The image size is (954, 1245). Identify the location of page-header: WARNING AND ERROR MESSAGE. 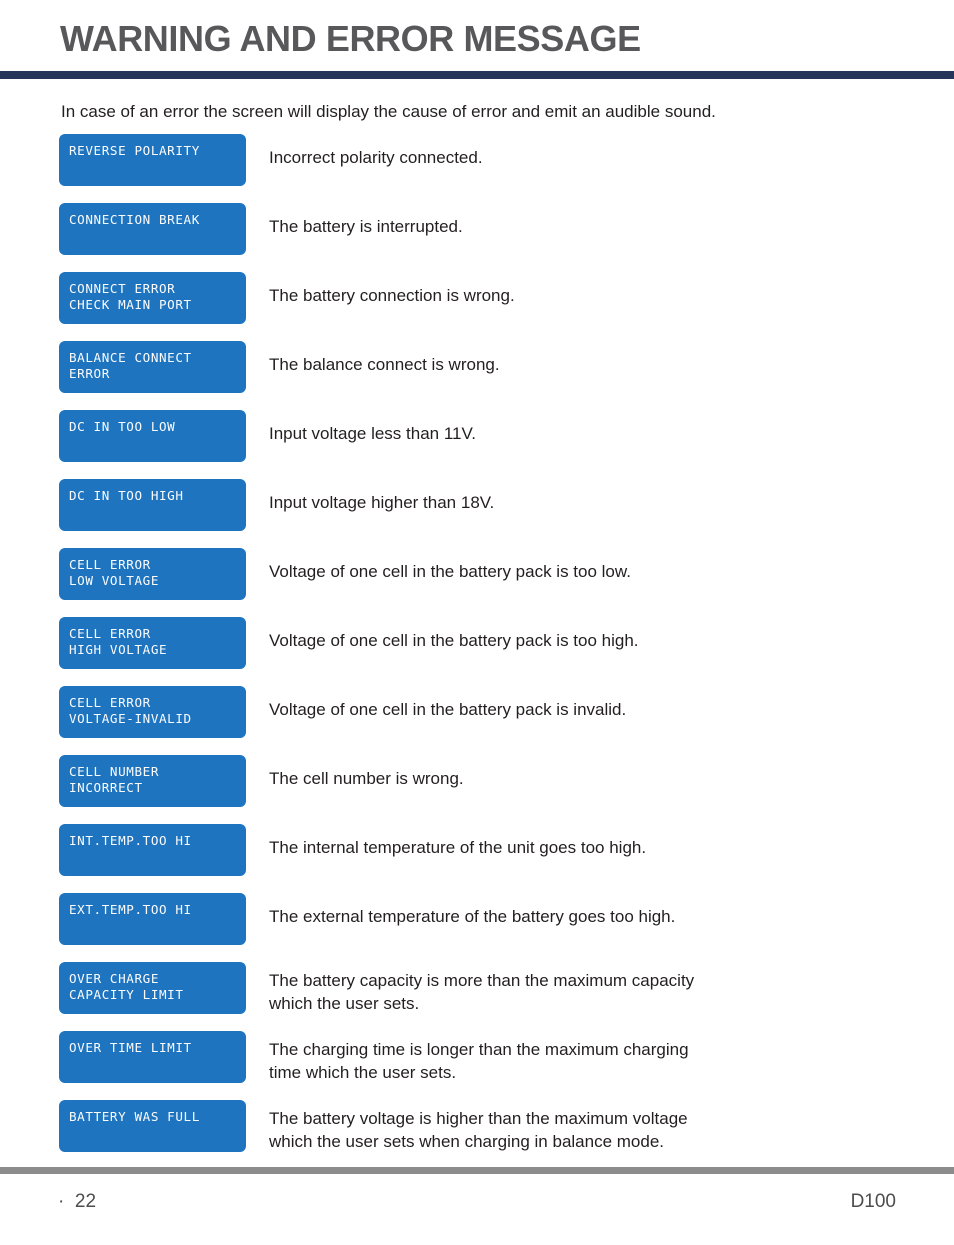
(477, 39).